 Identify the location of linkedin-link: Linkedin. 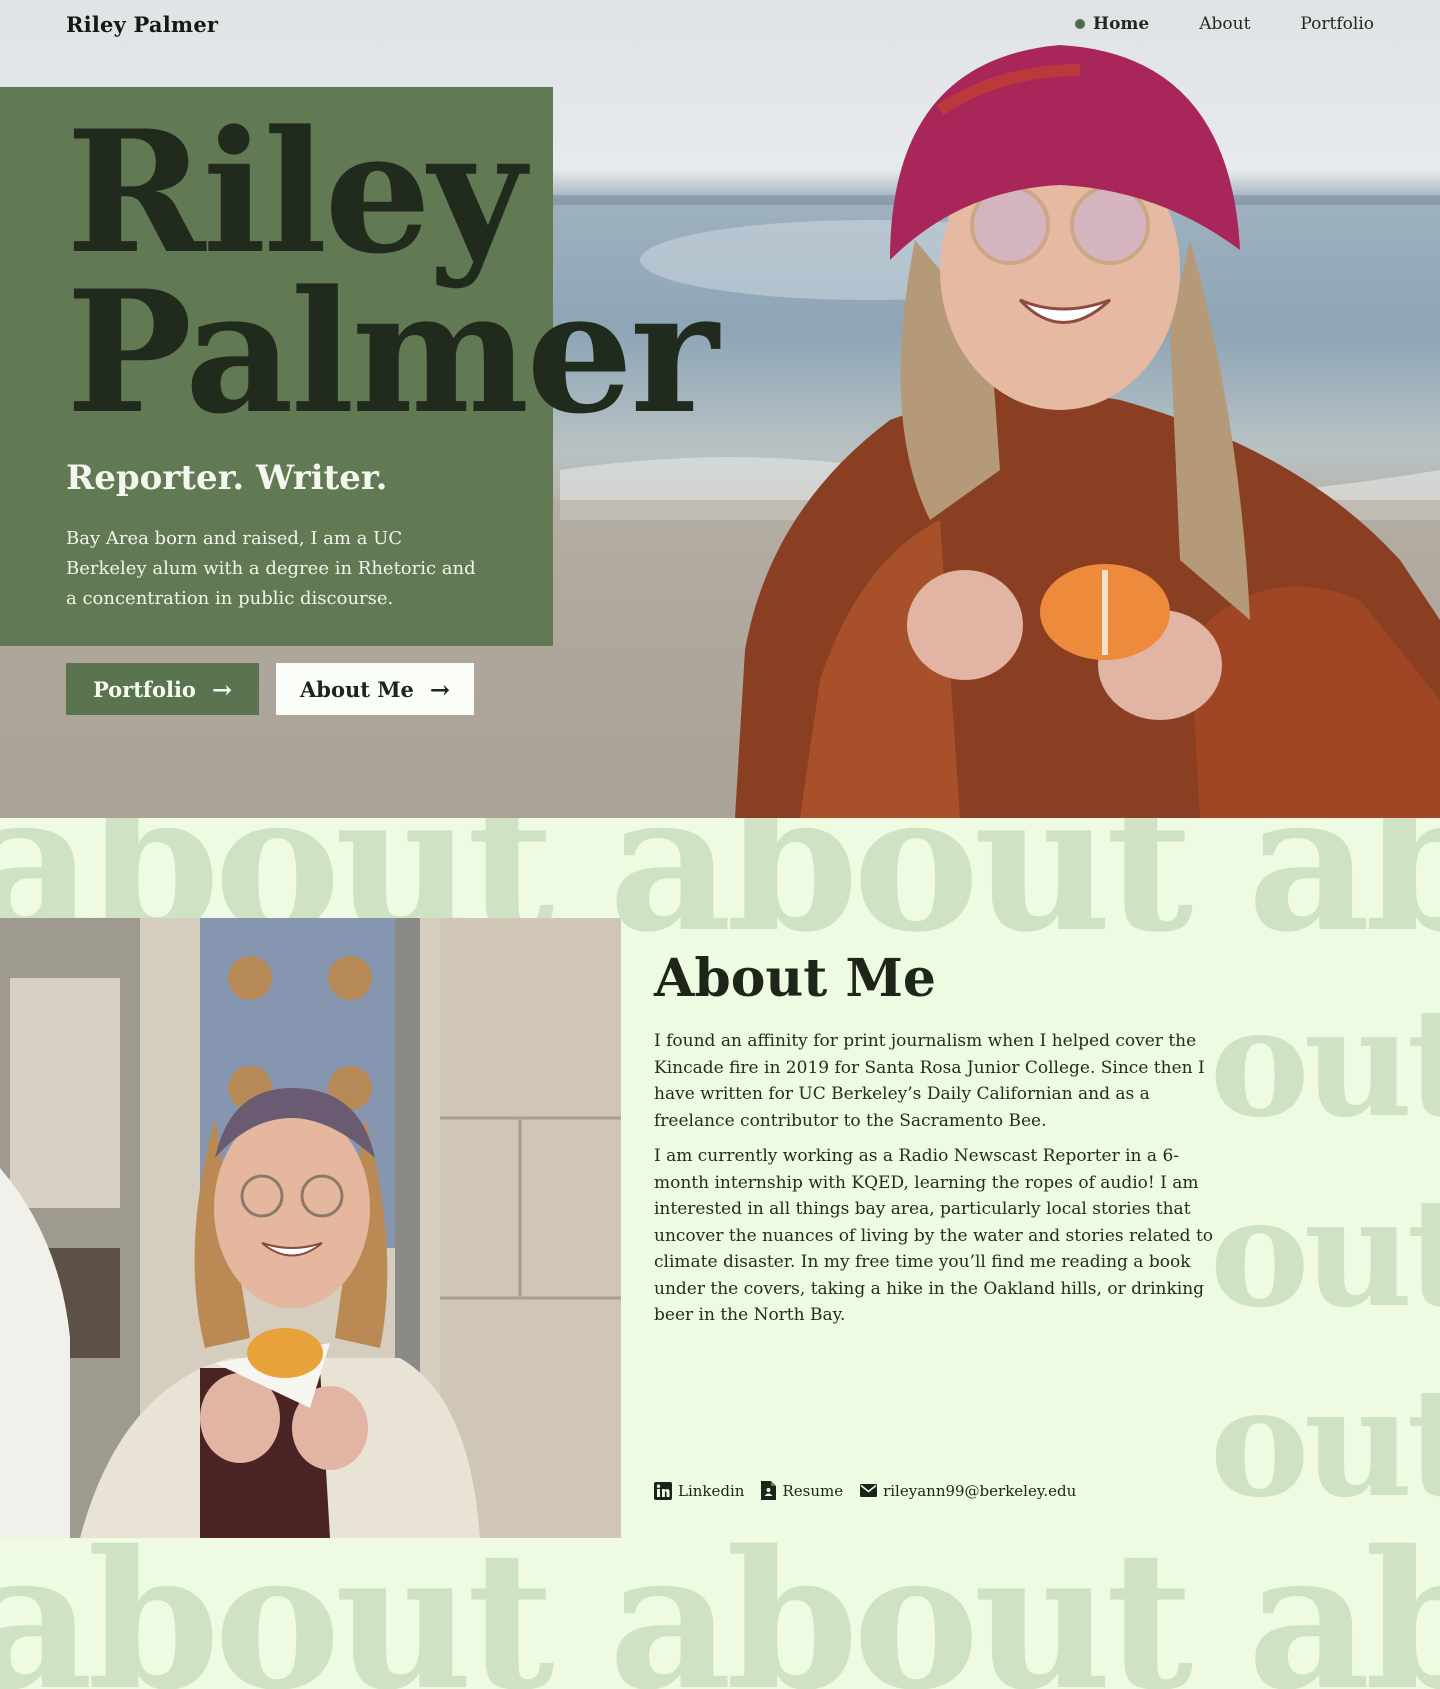
(699, 1490).